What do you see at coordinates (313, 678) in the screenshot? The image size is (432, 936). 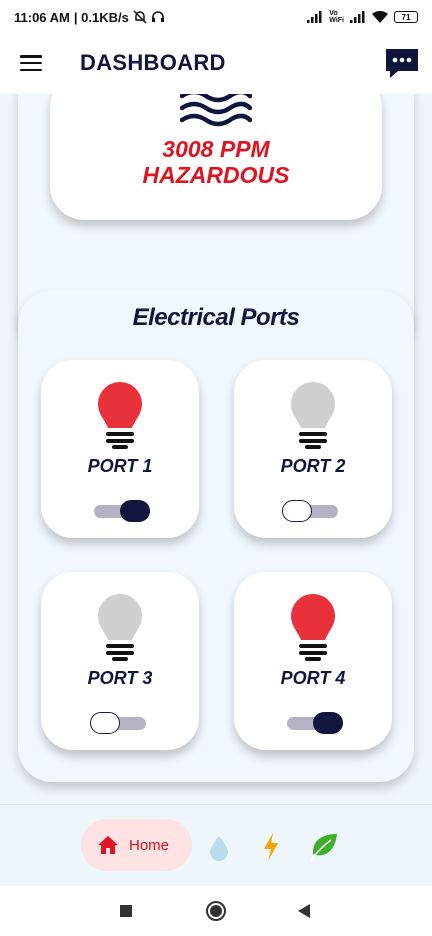 I see `port-label: PORT 4` at bounding box center [313, 678].